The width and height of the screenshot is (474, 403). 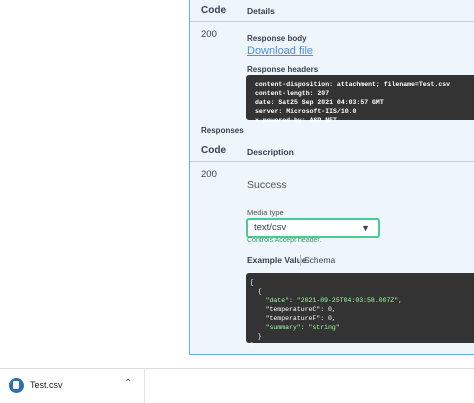 I want to click on header-line: x-powered-by: ASP.NET, so click(x=296, y=120).